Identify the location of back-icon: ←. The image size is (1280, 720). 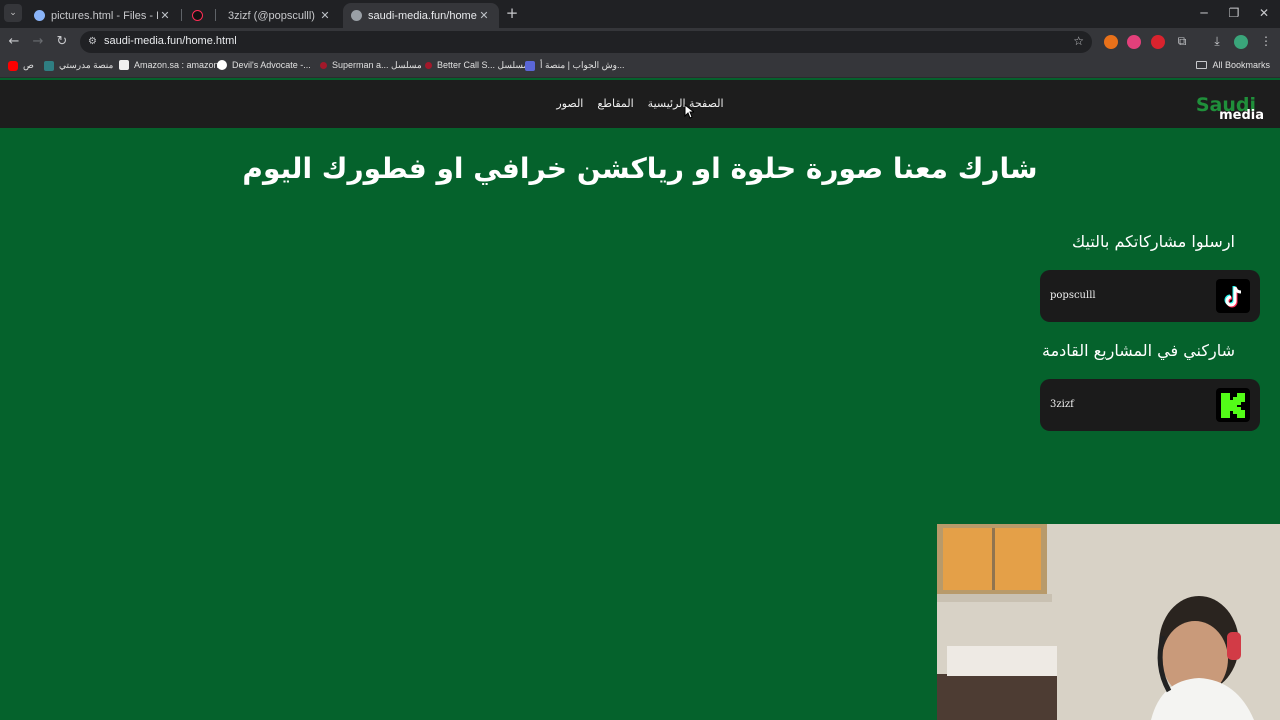
(14, 42).